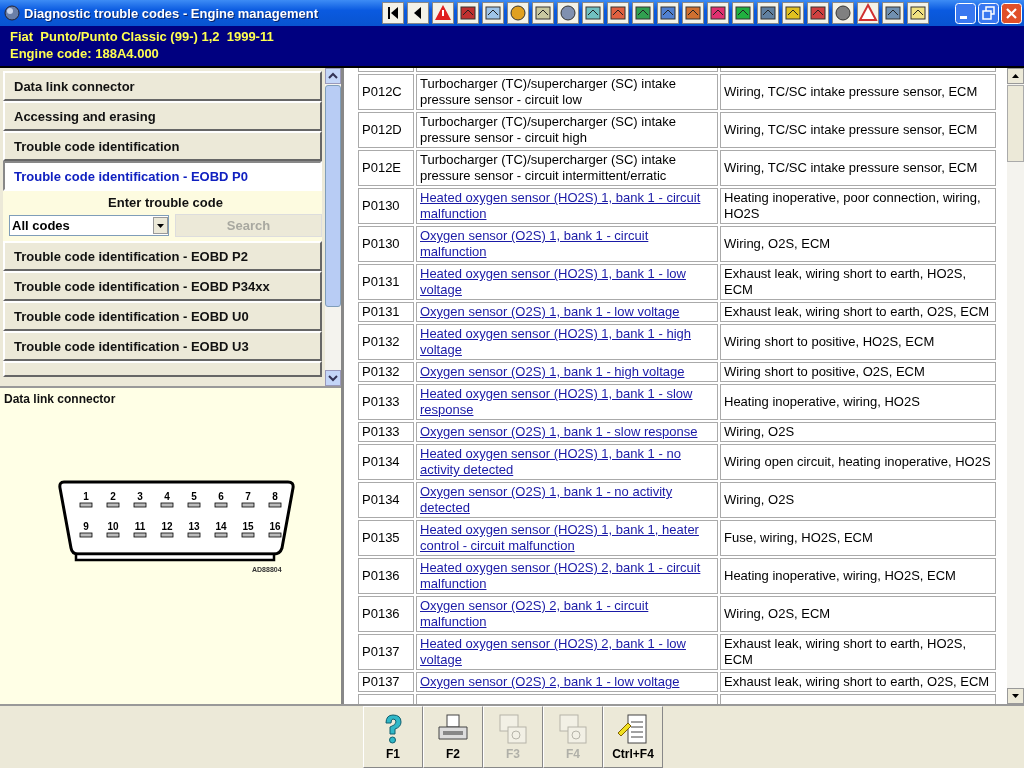 This screenshot has width=1024, height=768. Describe the element at coordinates (162, 369) in the screenshot. I see `menu-item` at that location.